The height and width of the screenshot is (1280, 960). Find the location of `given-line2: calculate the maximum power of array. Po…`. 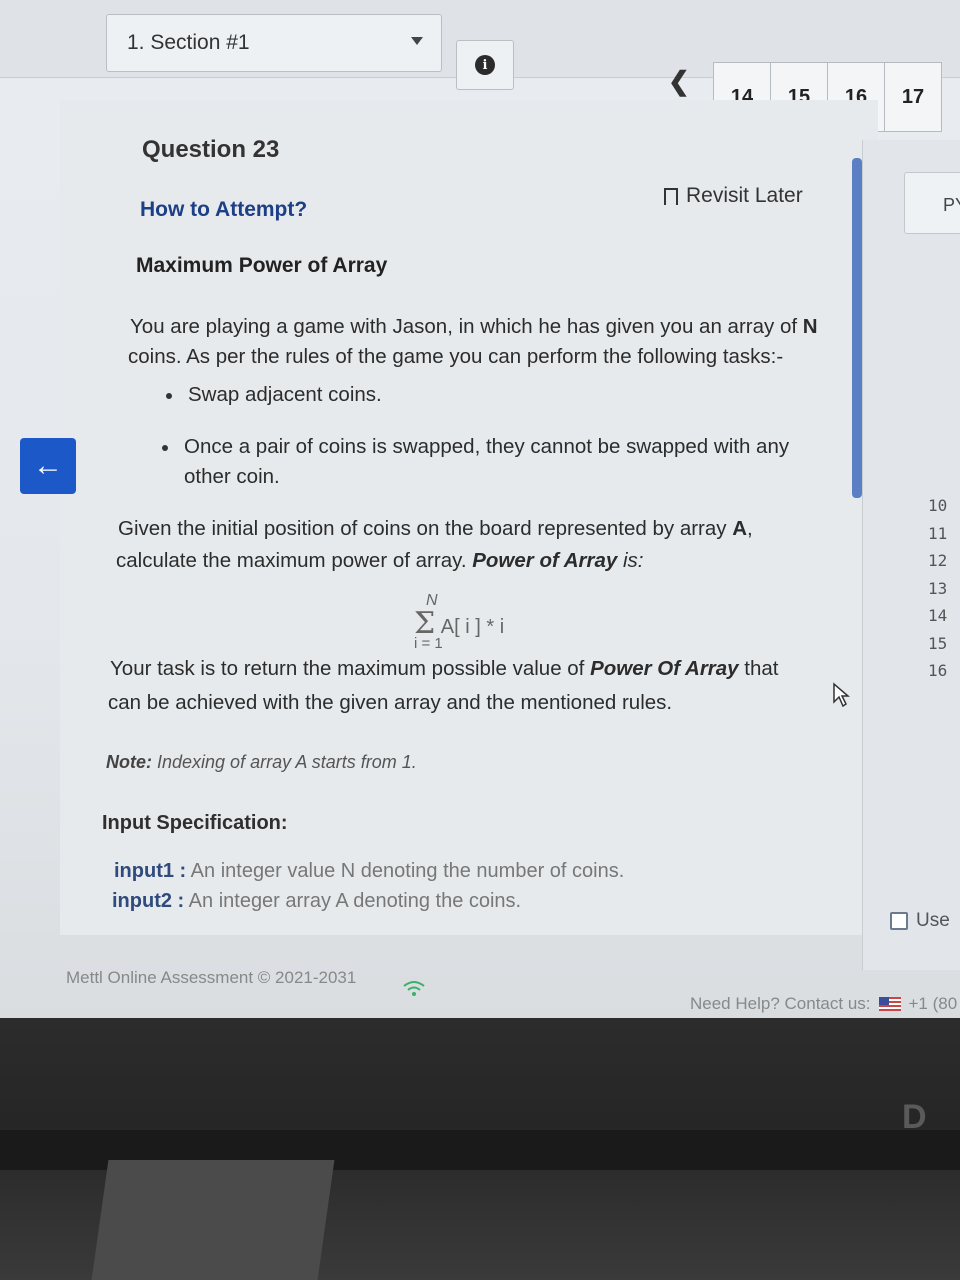

given-line2: calculate the maximum power of array. Po… is located at coordinates (380, 561).